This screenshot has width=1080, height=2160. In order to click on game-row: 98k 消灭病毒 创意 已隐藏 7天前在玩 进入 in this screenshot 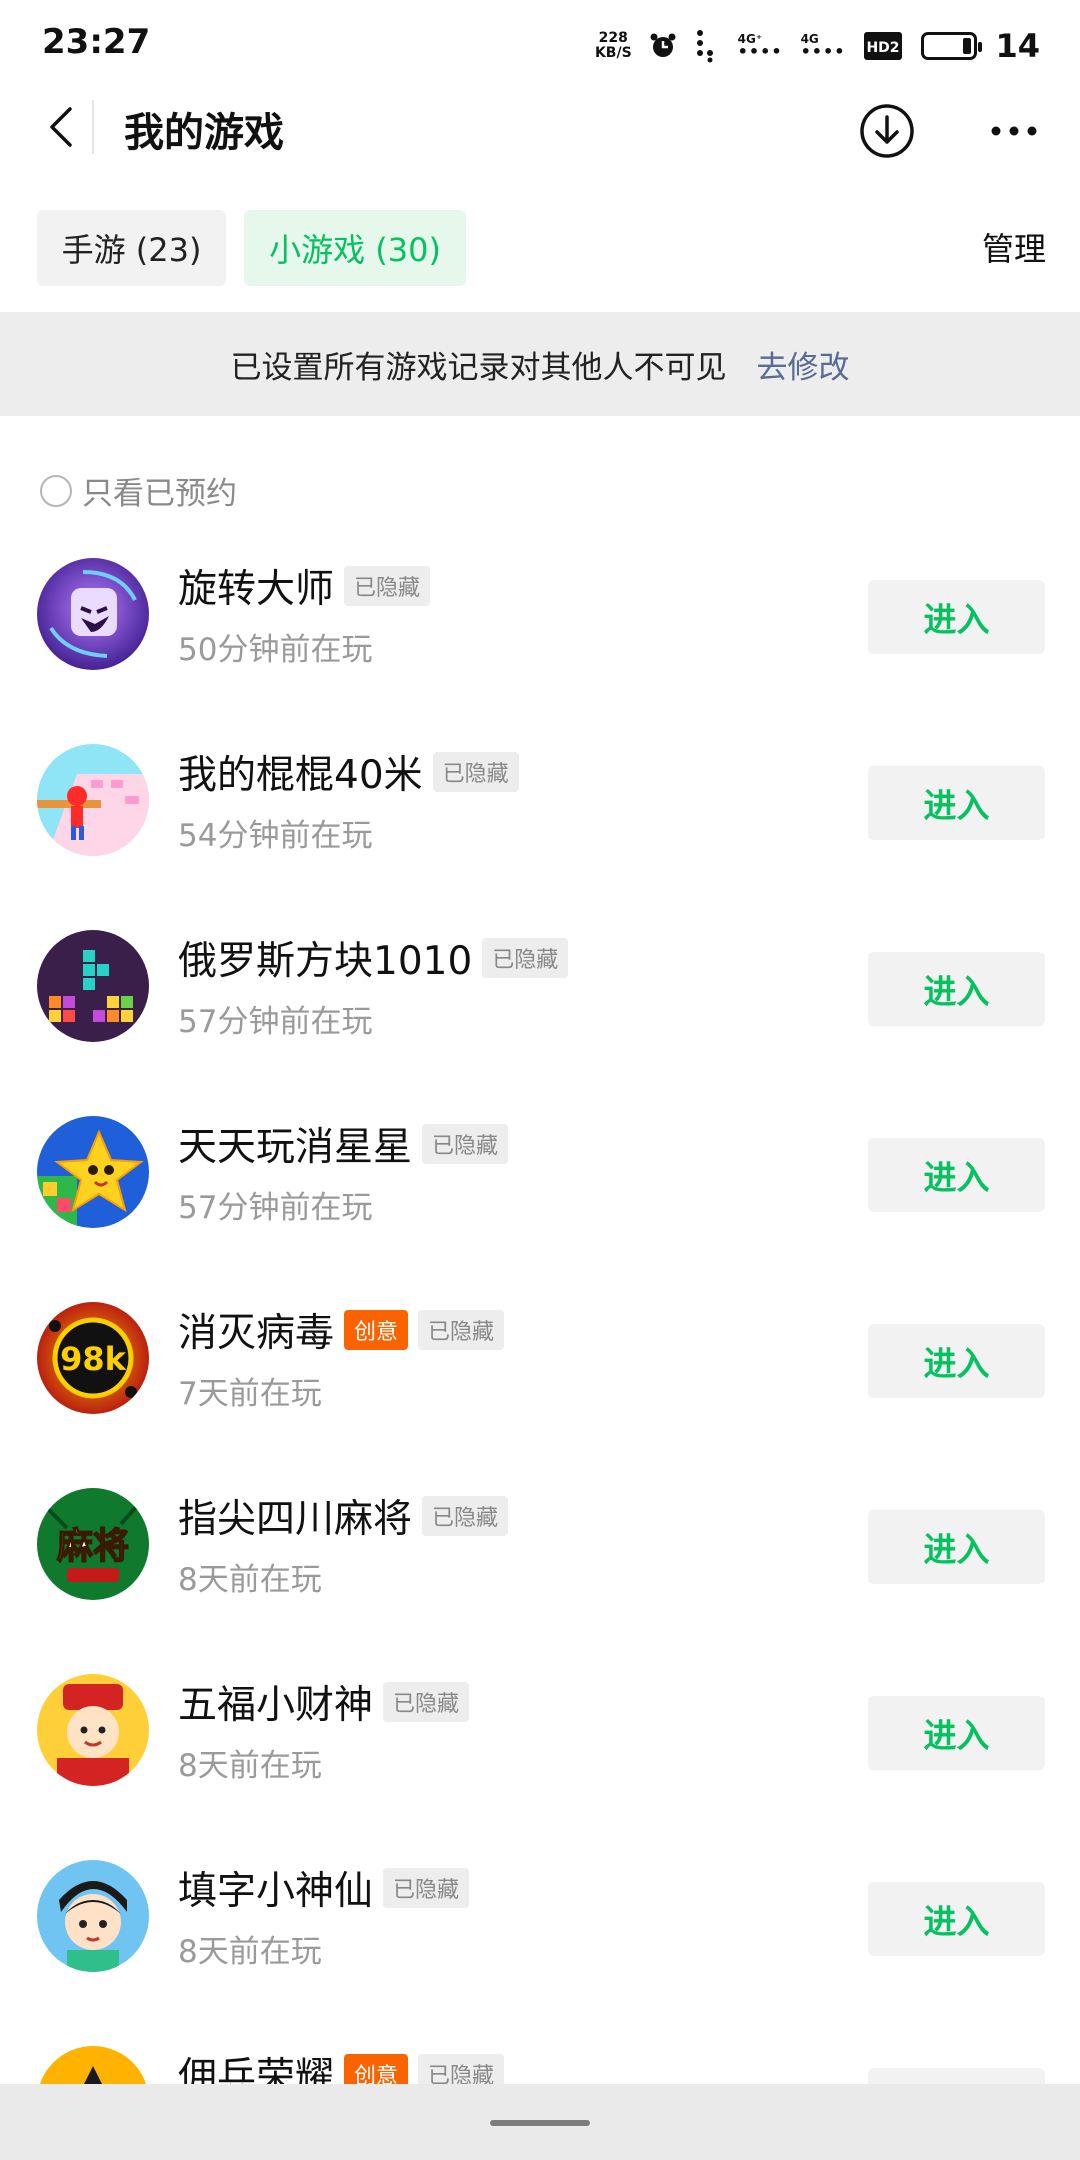, I will do `click(540, 1383)`.